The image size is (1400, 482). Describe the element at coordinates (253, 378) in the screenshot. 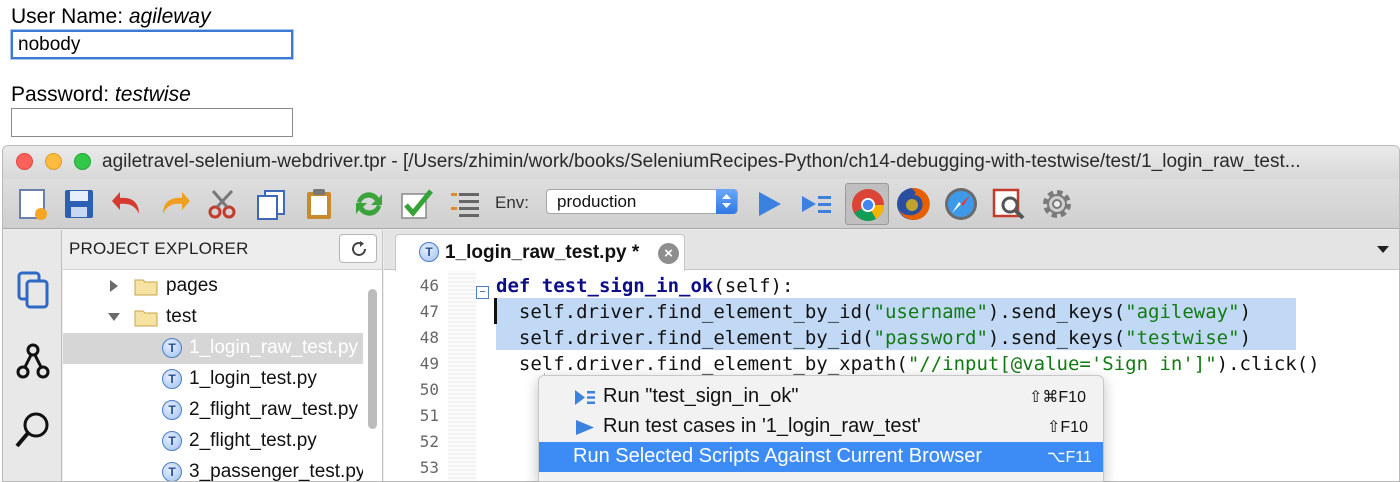

I see `tree-item-label: 1_login_test.py` at that location.